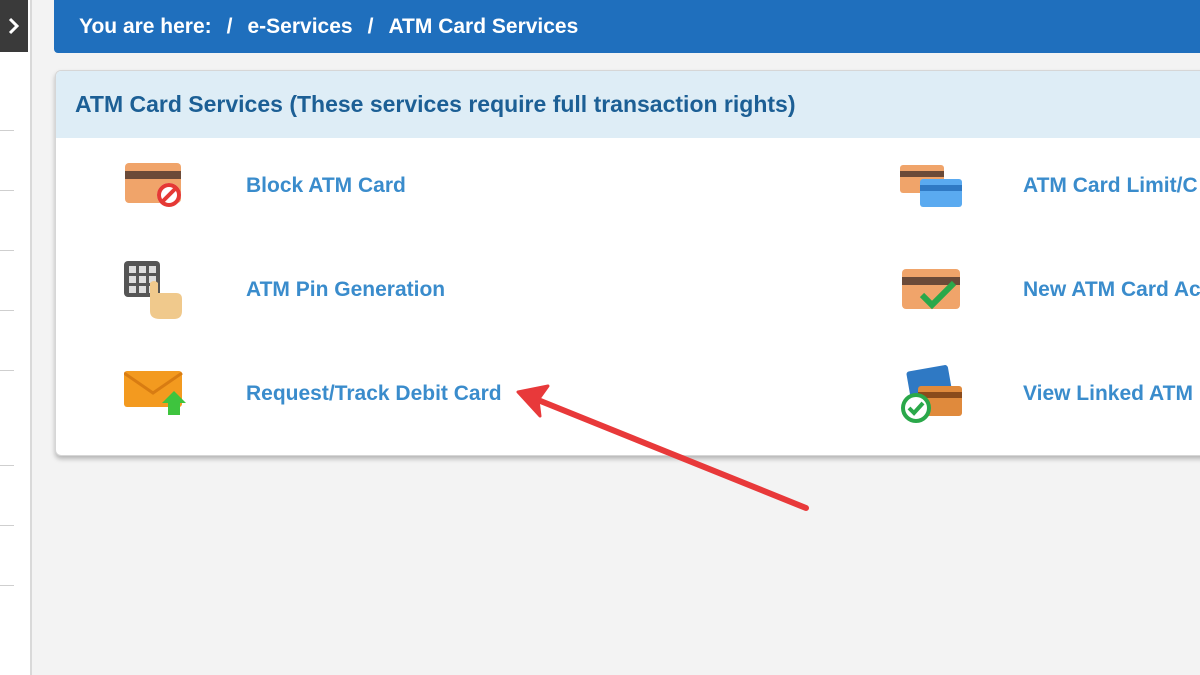 The image size is (1200, 675). What do you see at coordinates (483, 26) in the screenshot?
I see `breadcrumb-current-page: ATM Card Services` at bounding box center [483, 26].